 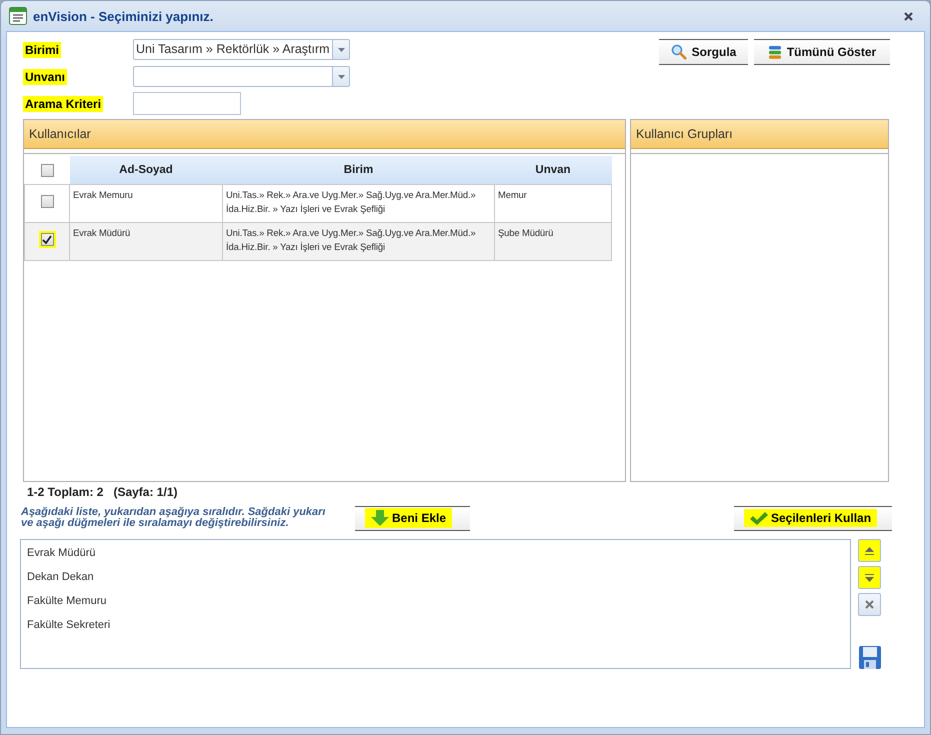 I want to click on pager-text: 1-2 Toplam: 2 (Sayfa: 1/1), so click(x=102, y=492).